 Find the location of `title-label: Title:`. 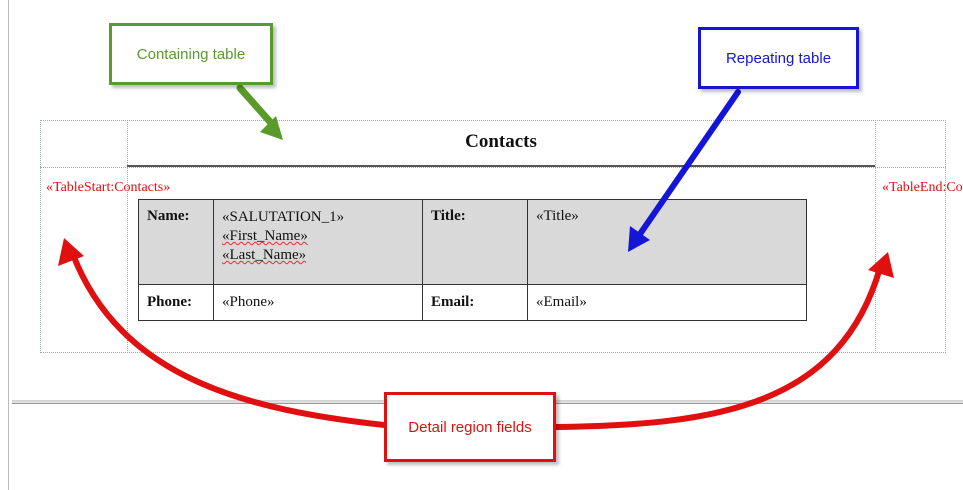

title-label: Title: is located at coordinates (475, 242).